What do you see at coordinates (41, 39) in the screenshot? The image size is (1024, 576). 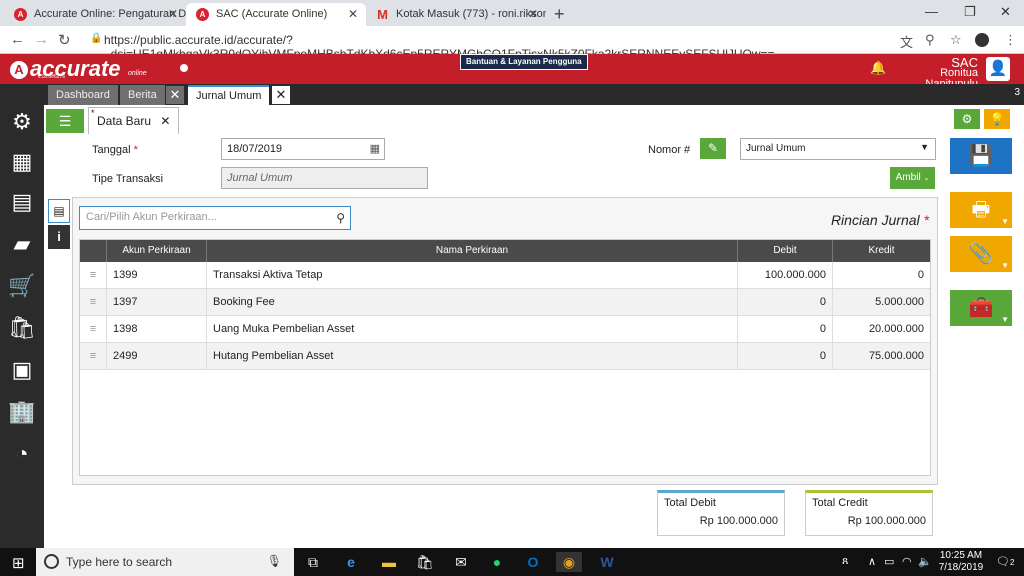 I see `forward-arrow-icon: →` at bounding box center [41, 39].